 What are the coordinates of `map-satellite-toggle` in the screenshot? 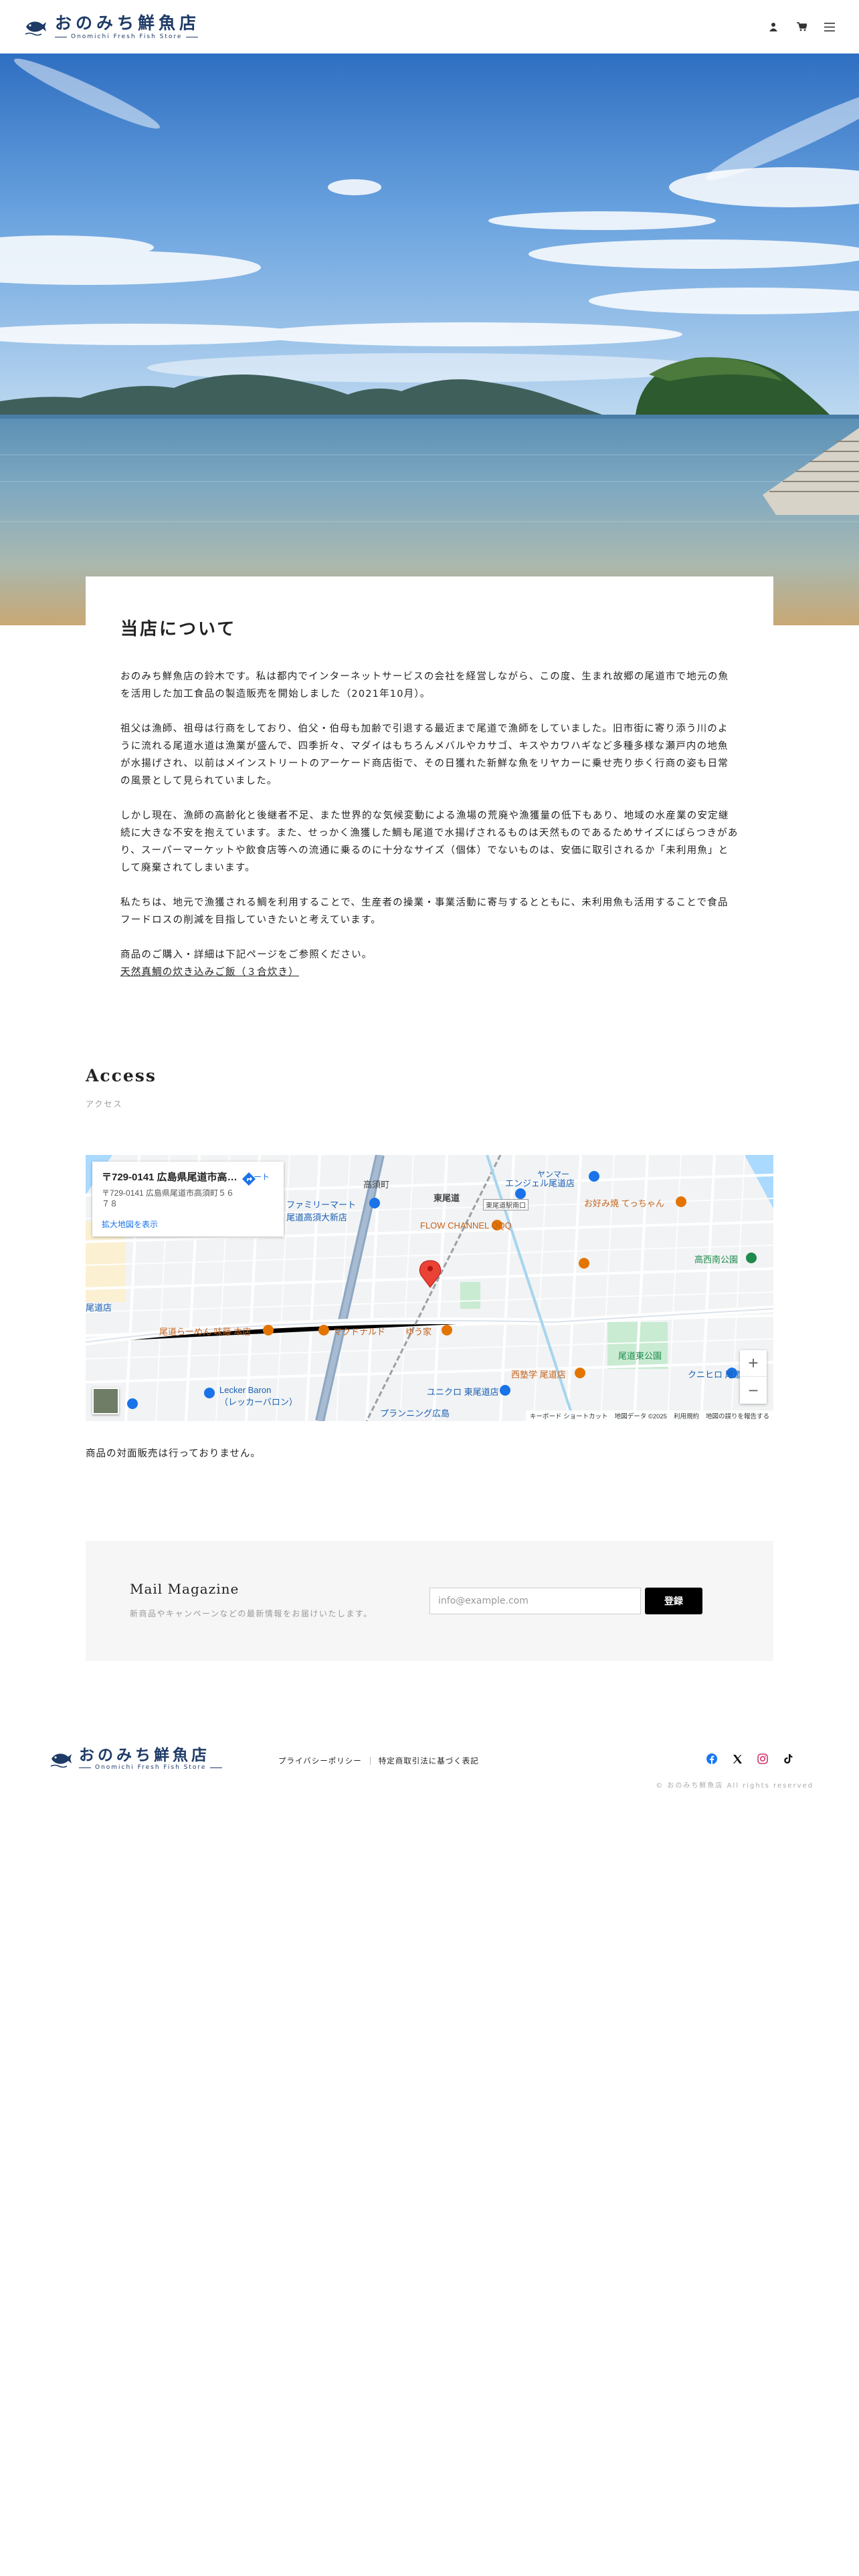 It's located at (105, 1401).